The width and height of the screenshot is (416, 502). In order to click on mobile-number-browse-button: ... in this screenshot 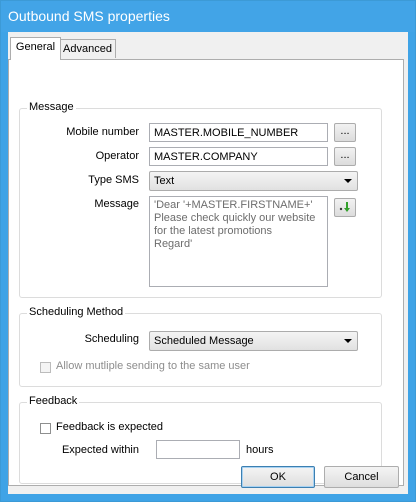, I will do `click(345, 132)`.